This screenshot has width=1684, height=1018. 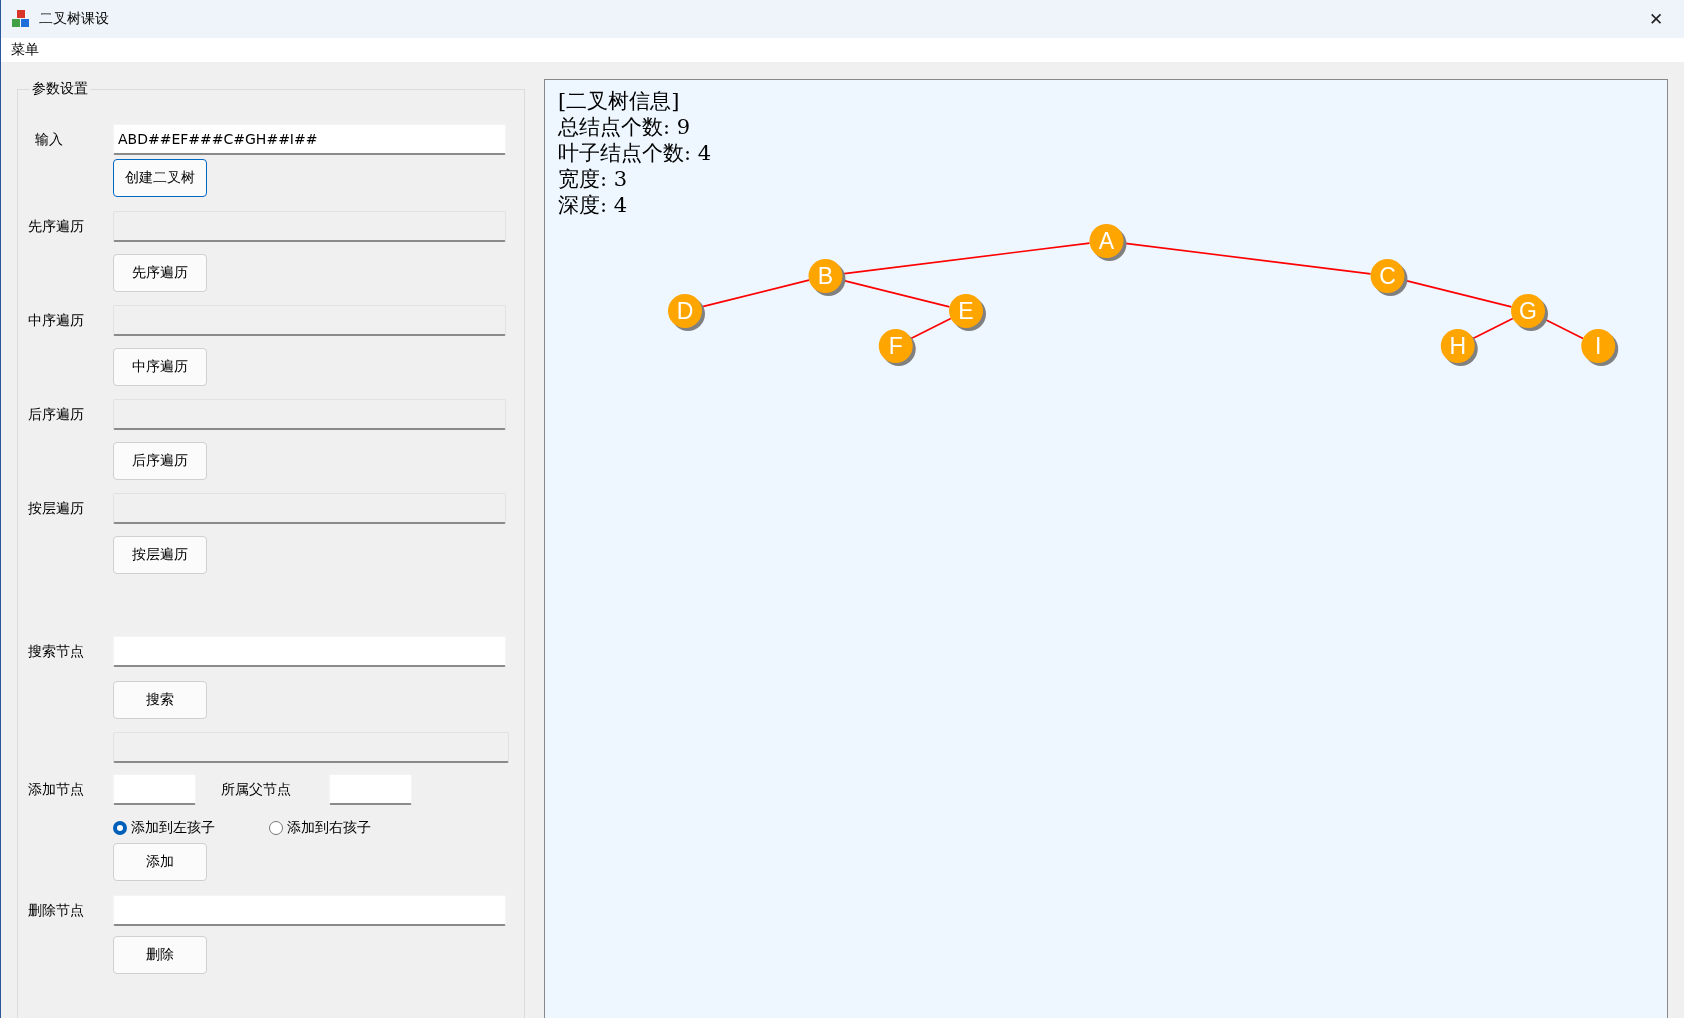 What do you see at coordinates (370, 789) in the screenshot?
I see `parent-field` at bounding box center [370, 789].